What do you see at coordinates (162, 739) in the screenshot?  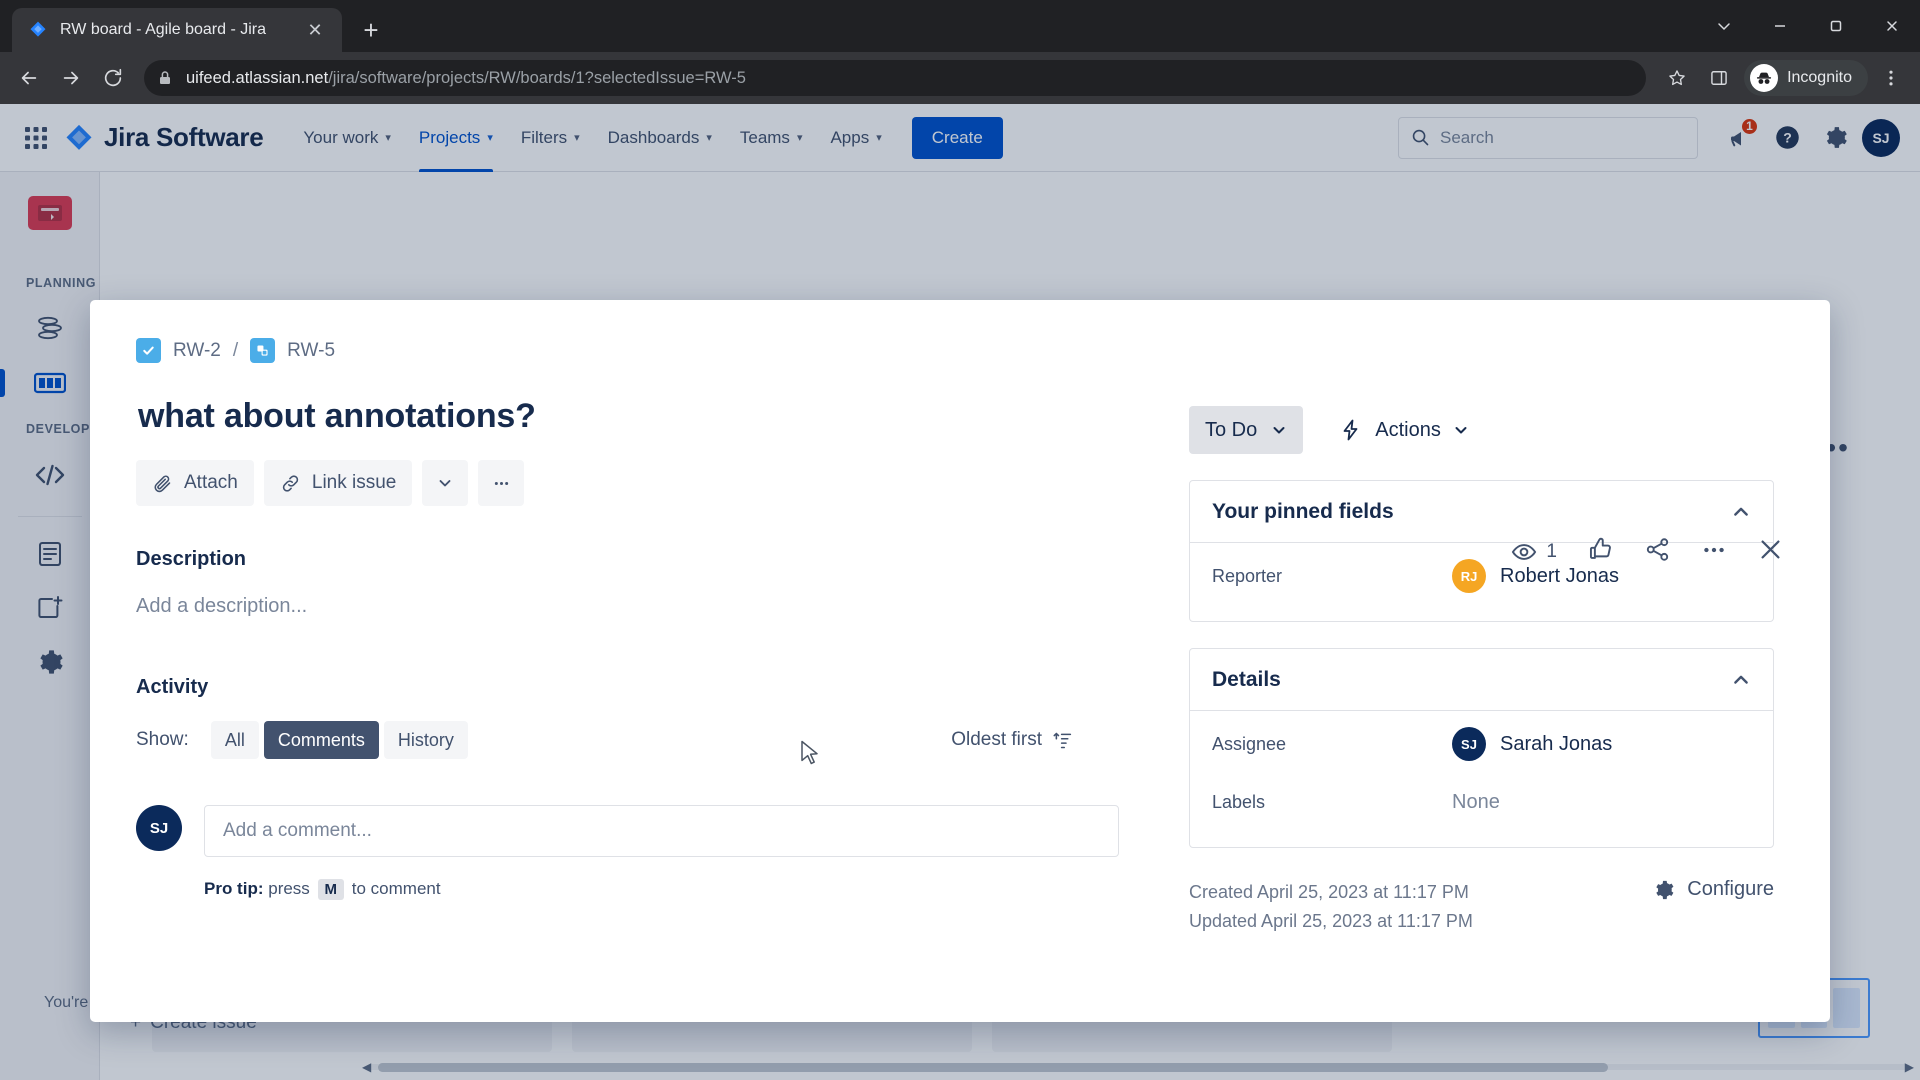 I see `activity-show-label: Show:` at bounding box center [162, 739].